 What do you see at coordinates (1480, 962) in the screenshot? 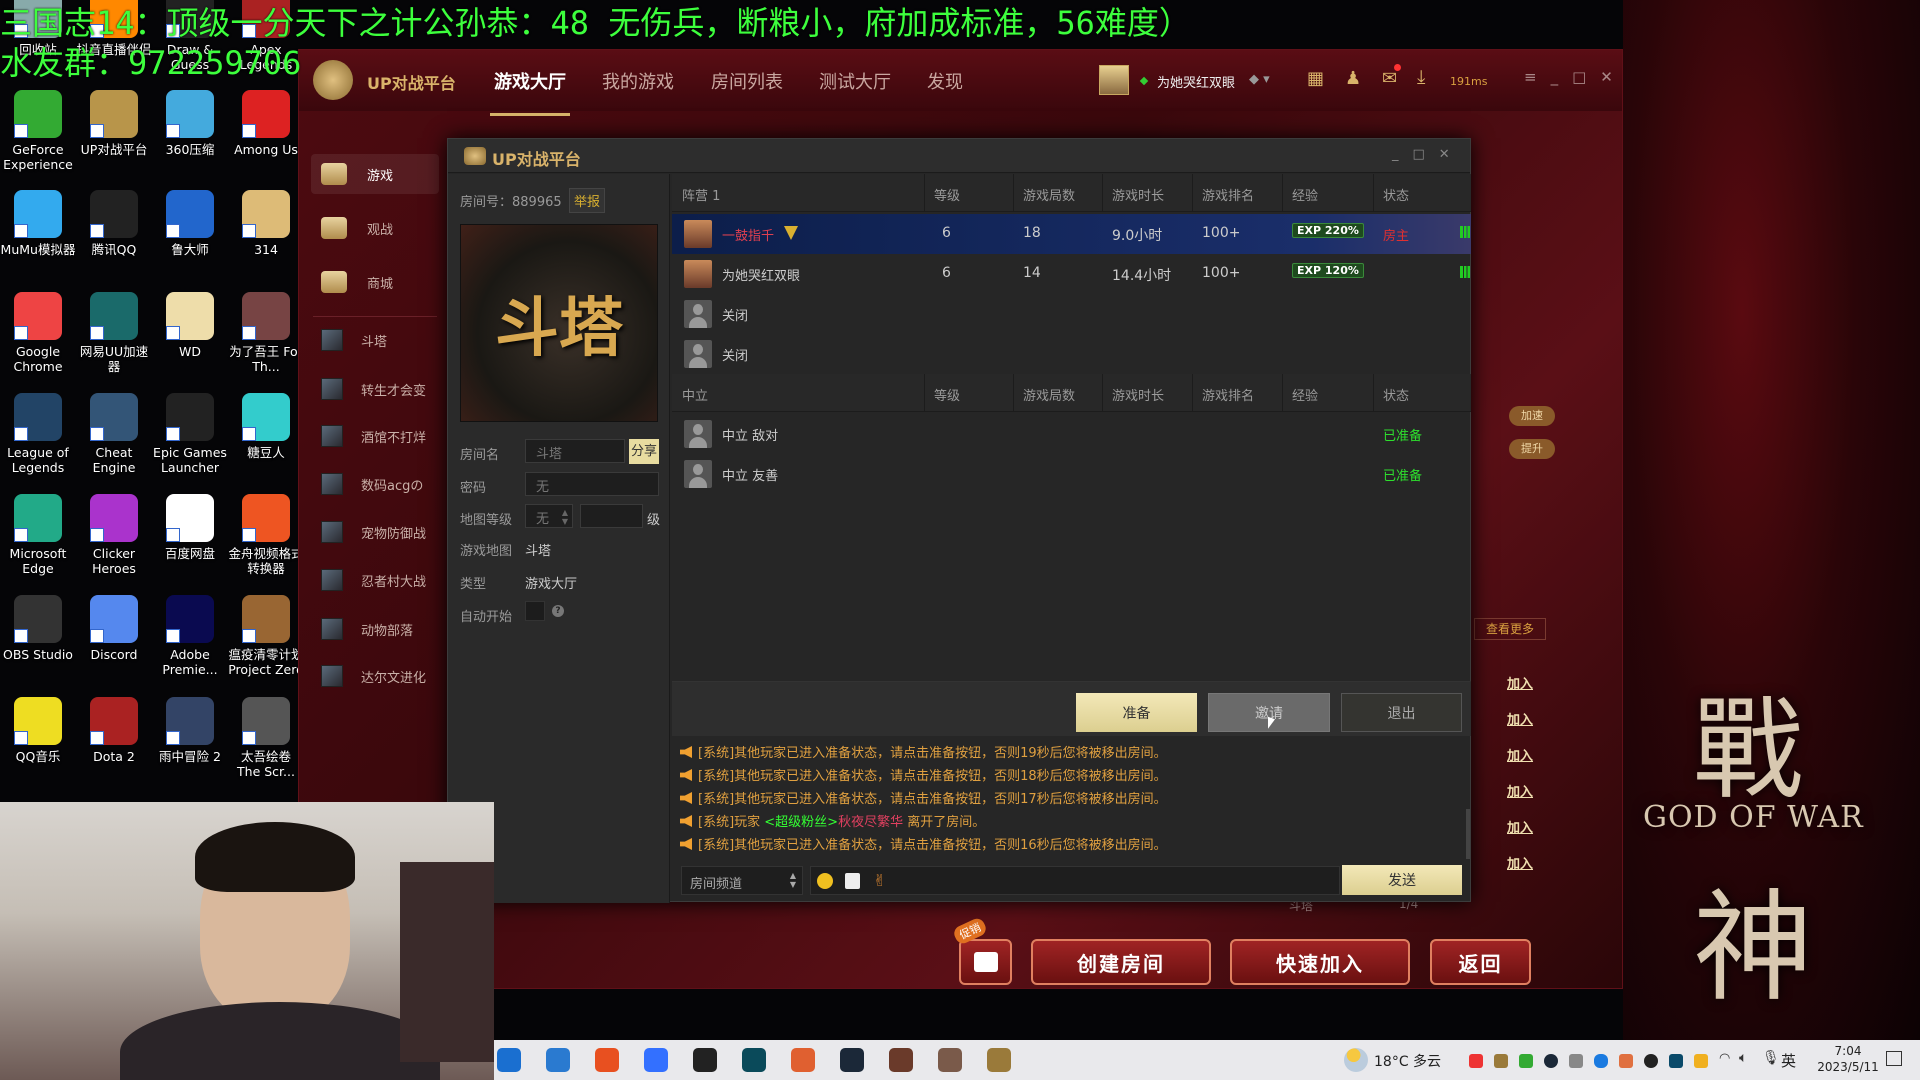
I see `back-button: 返回` at bounding box center [1480, 962].